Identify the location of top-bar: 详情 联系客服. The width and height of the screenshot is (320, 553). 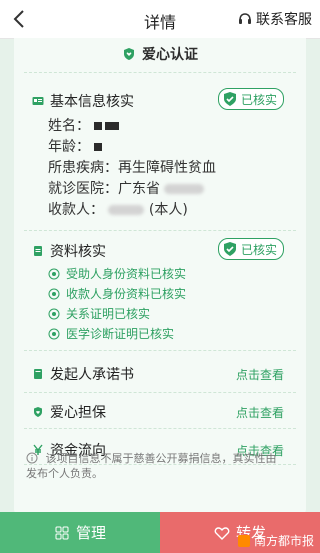
(160, 19).